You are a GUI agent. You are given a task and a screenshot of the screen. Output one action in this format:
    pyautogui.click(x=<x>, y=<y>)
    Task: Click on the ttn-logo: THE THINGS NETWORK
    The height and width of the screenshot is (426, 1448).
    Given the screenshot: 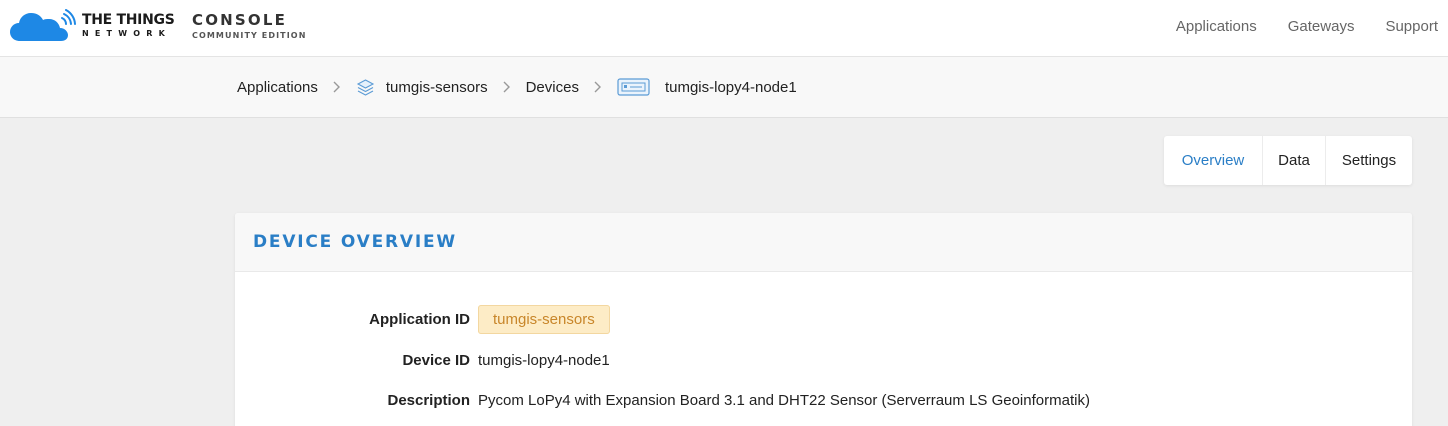 What is the action you would take?
    pyautogui.click(x=92, y=26)
    